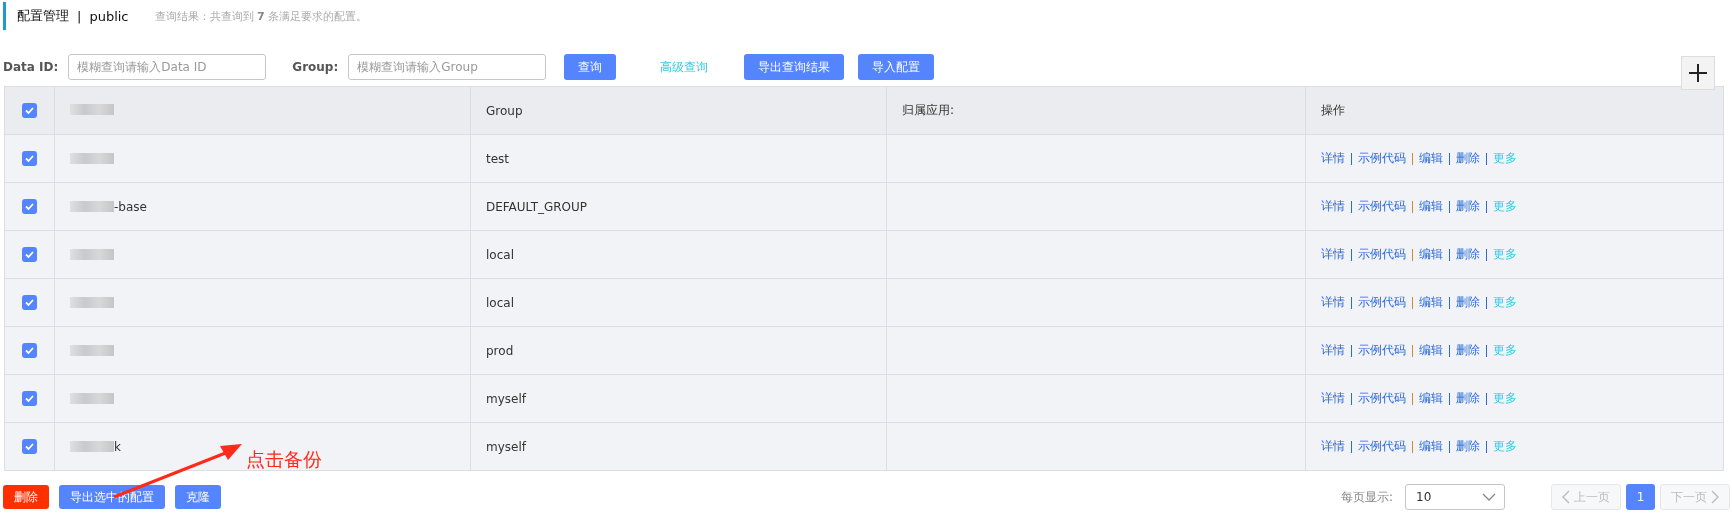  Describe the element at coordinates (590, 67) in the screenshot. I see `toolbar-button: 查询` at that location.